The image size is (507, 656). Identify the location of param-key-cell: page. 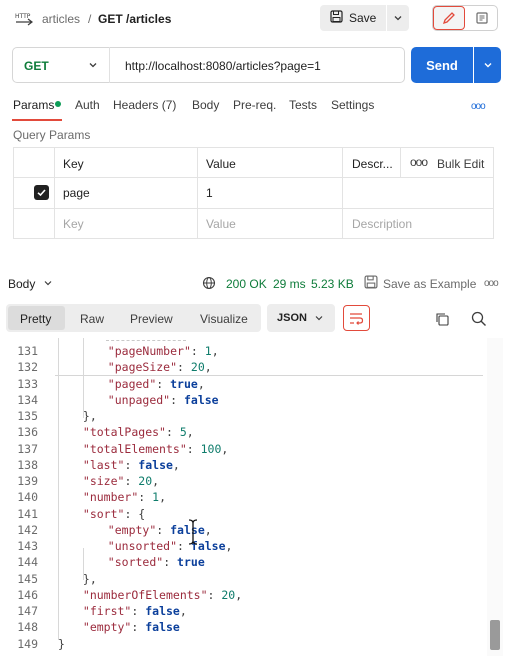
(76, 193).